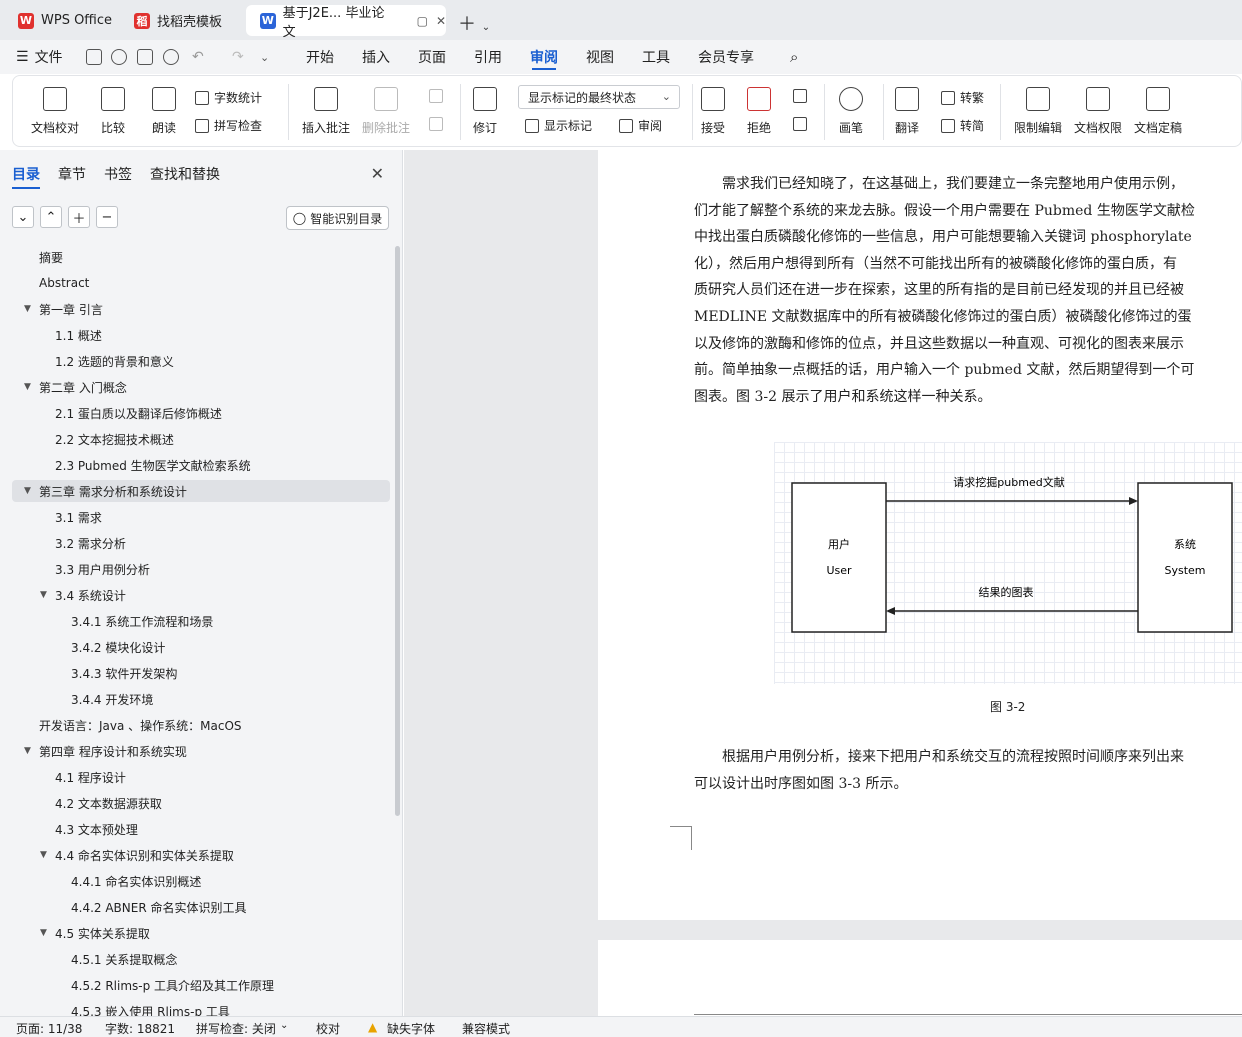 The height and width of the screenshot is (1037, 1242). I want to click on missing-font-button: 缺失字体, so click(411, 1028).